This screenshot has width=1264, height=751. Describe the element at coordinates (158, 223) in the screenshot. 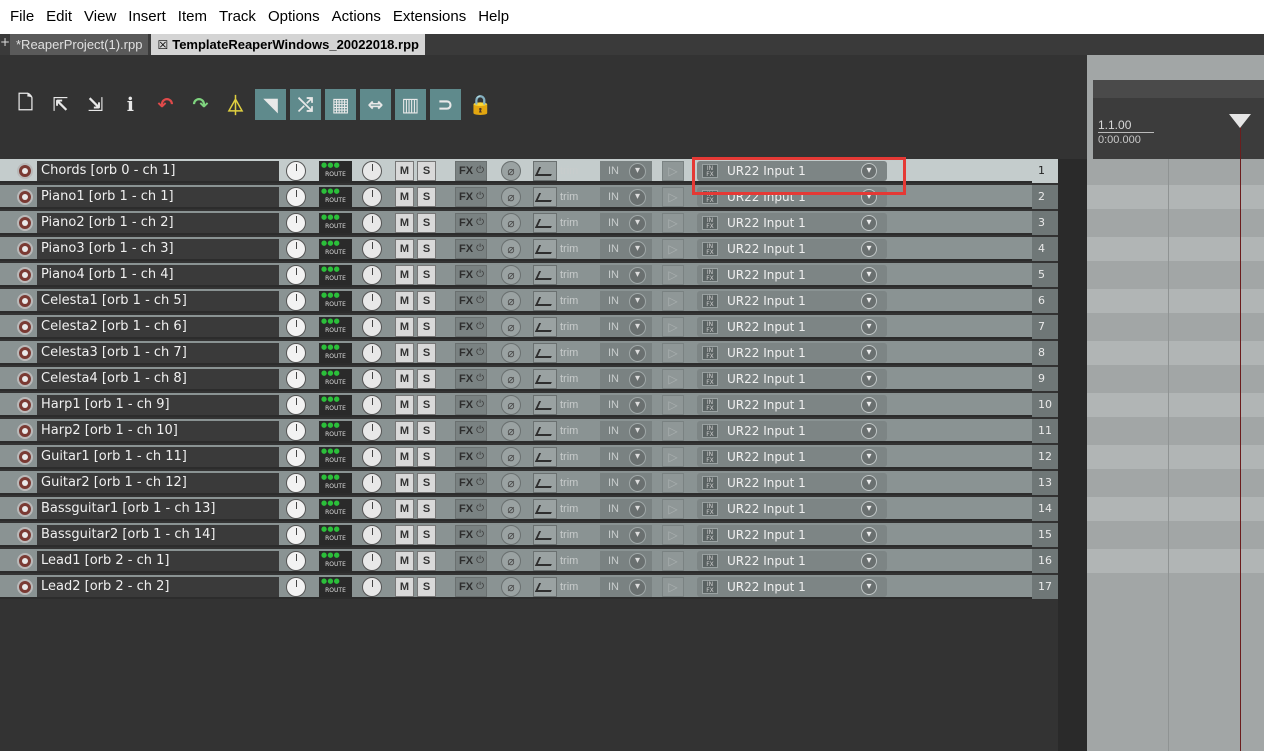

I see `track-name: Piano2 [orb 1 - ch 2]` at that location.